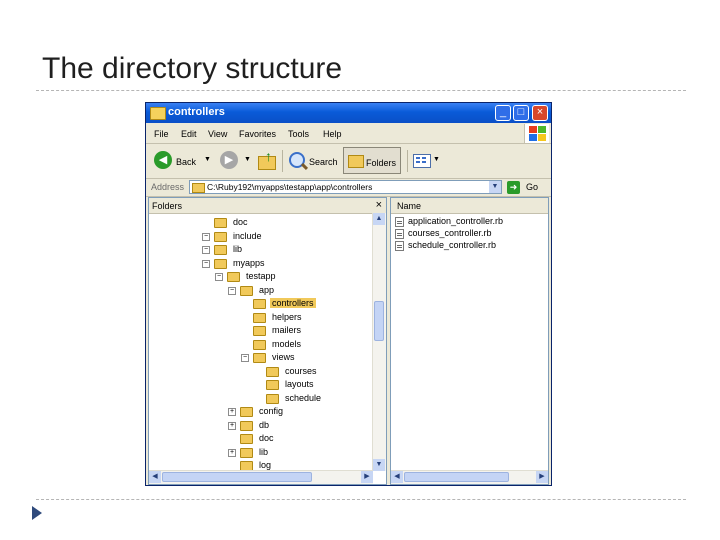 This screenshot has height=540, width=720. I want to click on scroll-up-icon: ▲, so click(379, 219).